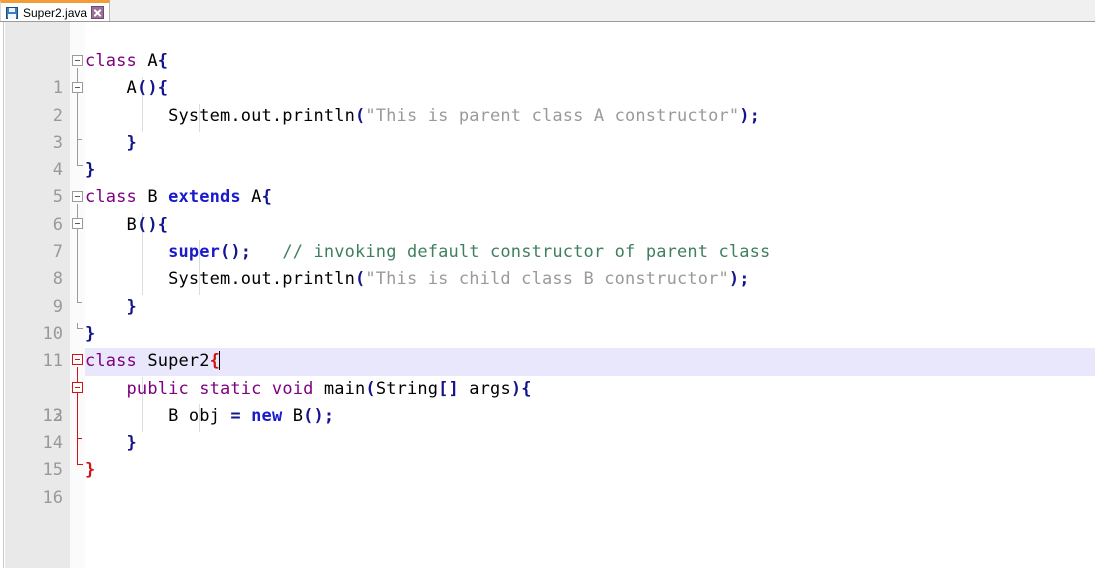 This screenshot has height=569, width=1095. I want to click on tab-label: Super2.java, so click(55, 13).